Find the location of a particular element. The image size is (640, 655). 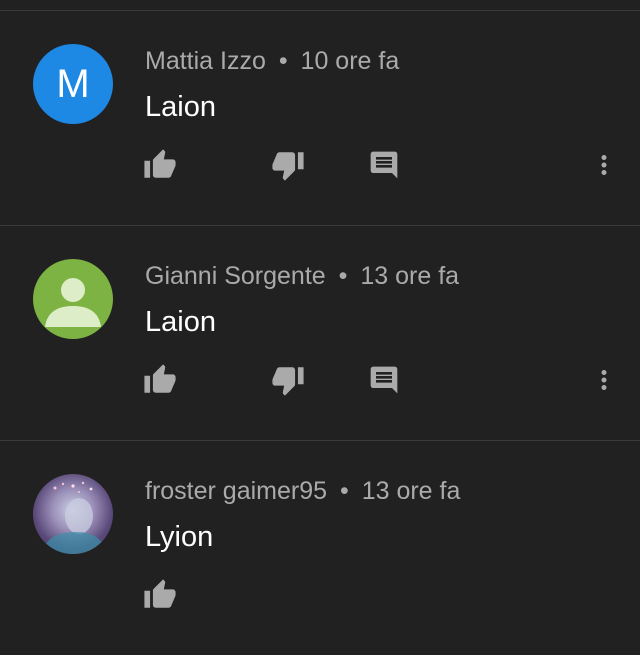

comment-meta: froster gaimer95 • 13 ore fa is located at coordinates (302, 491).